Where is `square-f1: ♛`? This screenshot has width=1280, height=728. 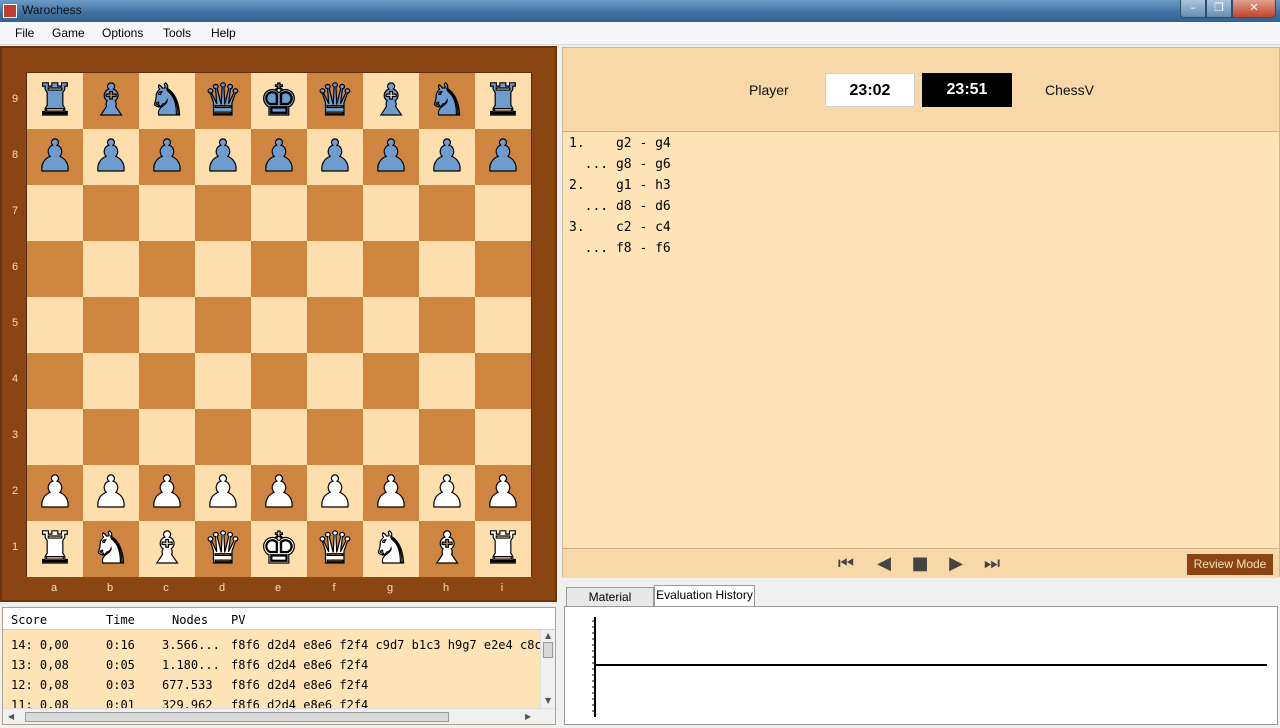 square-f1: ♛ is located at coordinates (335, 549).